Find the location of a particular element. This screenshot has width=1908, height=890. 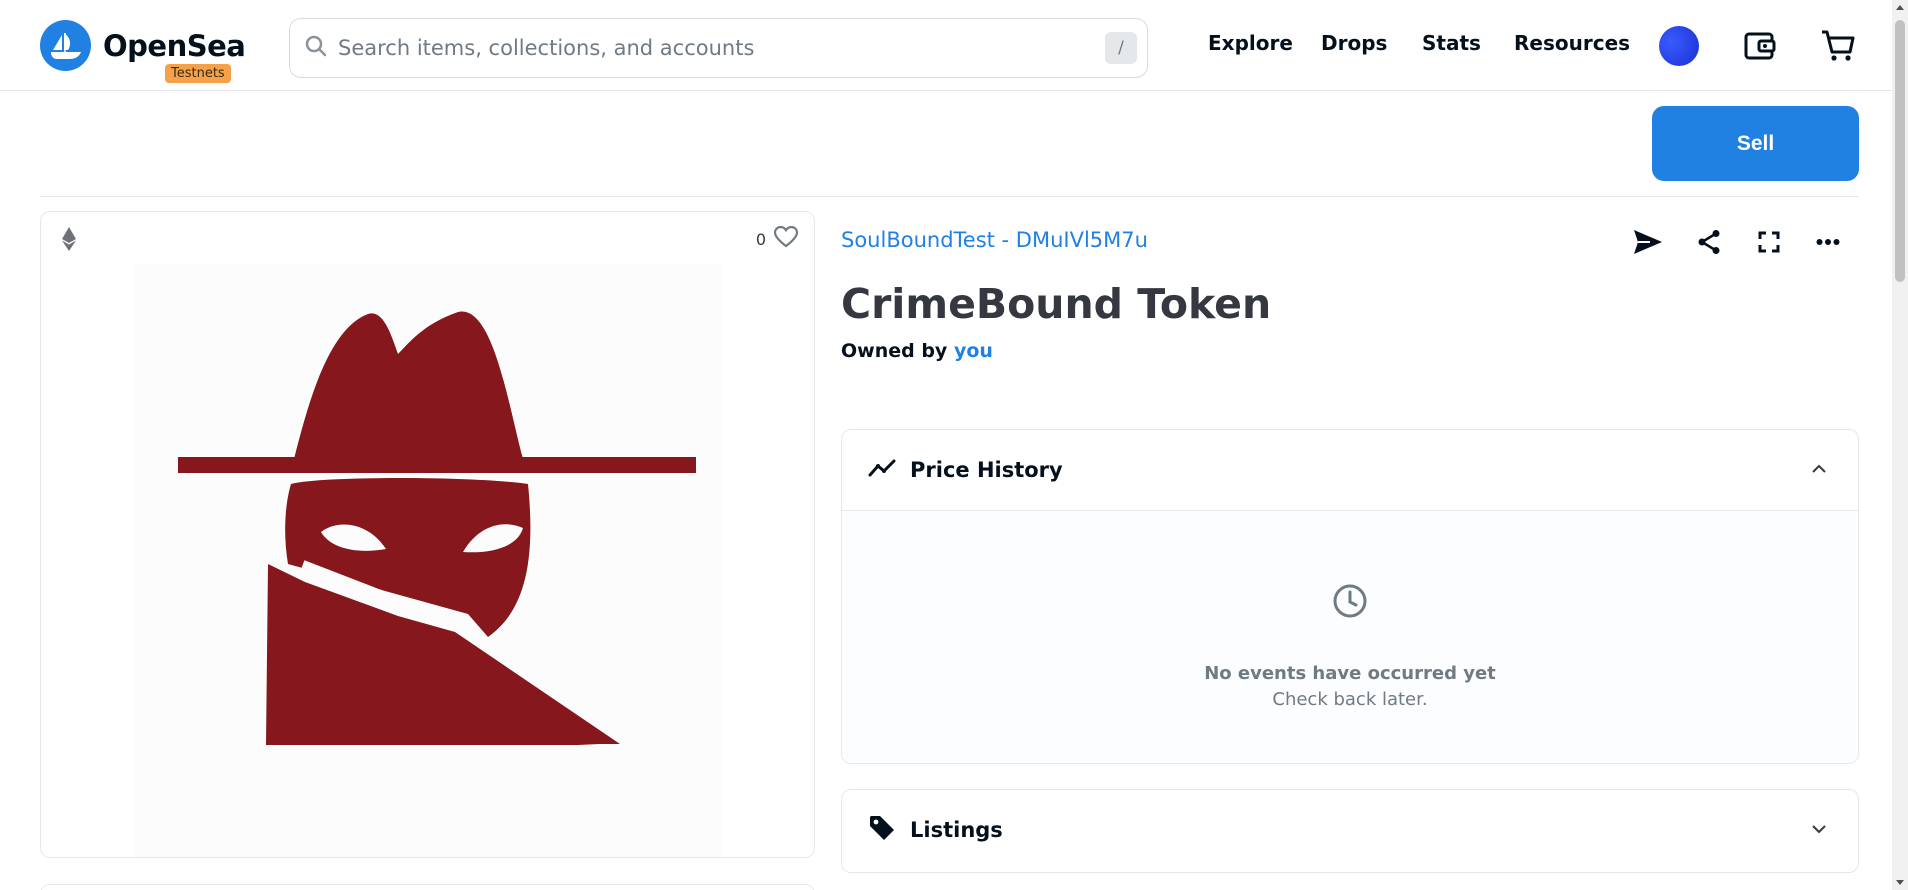

search-icon is located at coordinates (316, 48).